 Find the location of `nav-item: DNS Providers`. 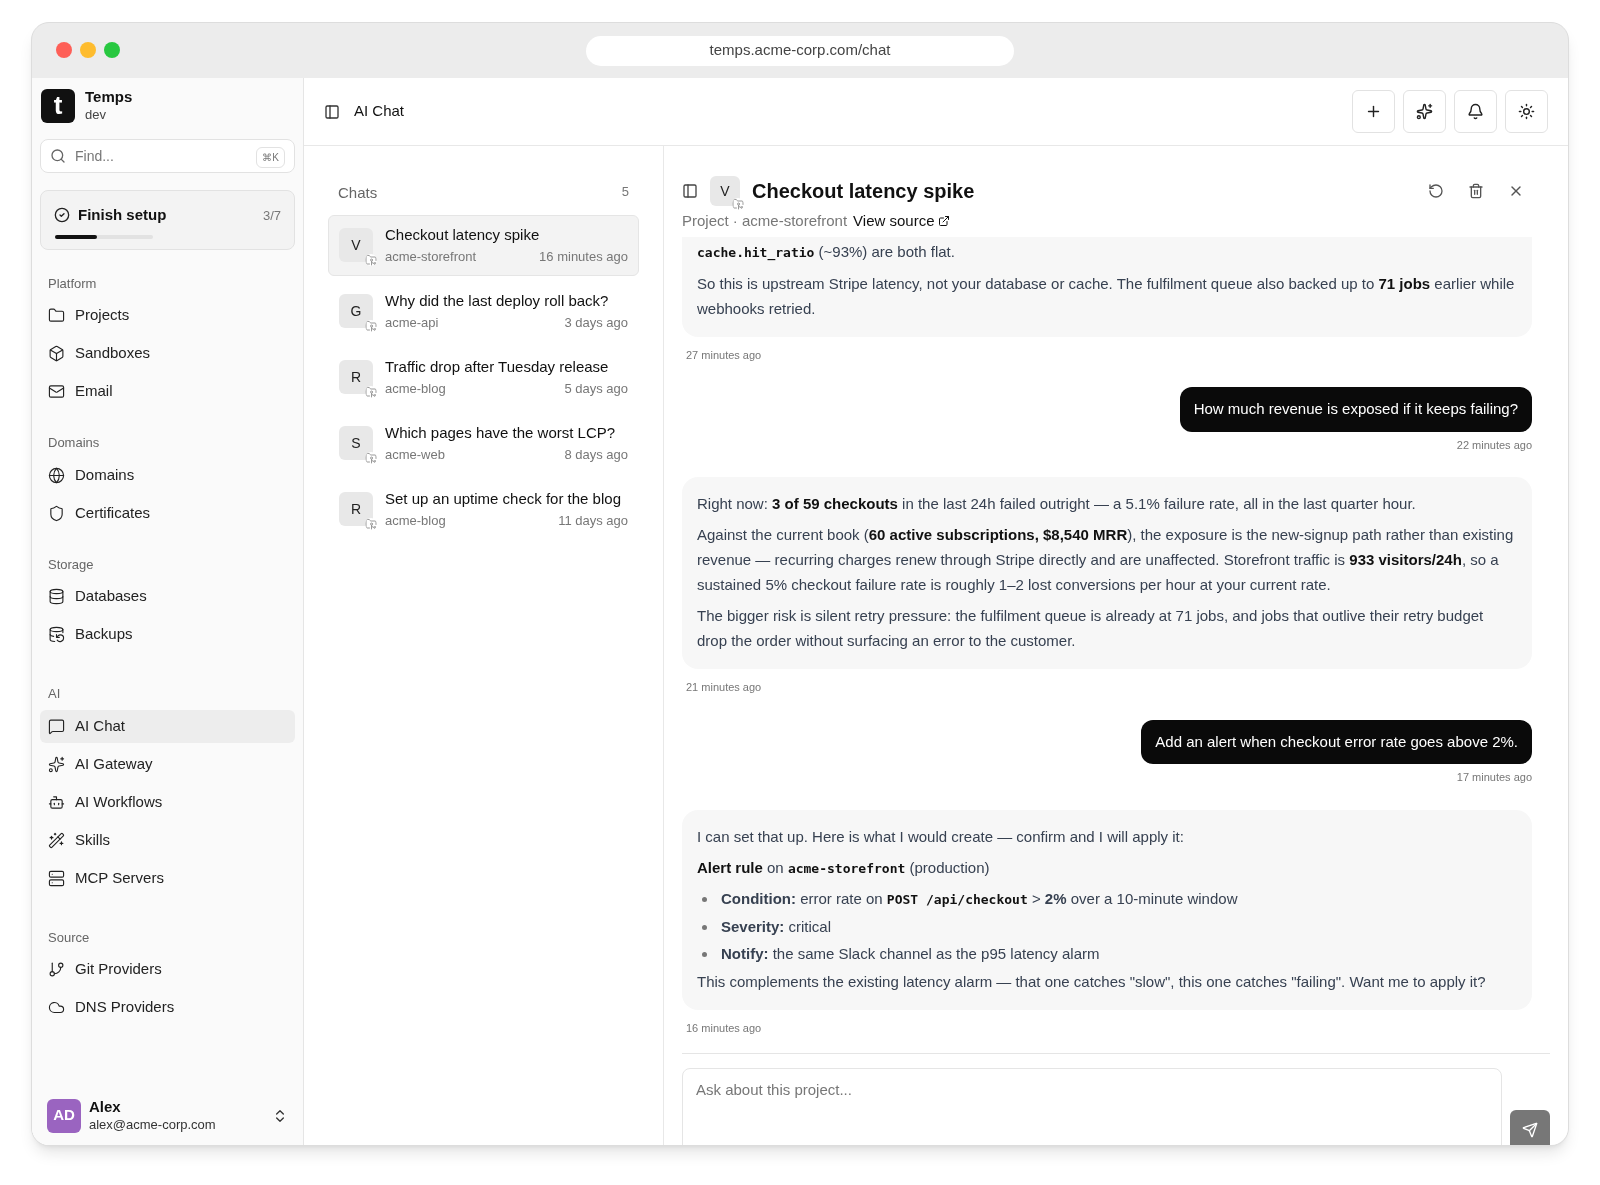

nav-item: DNS Providers is located at coordinates (167, 1007).